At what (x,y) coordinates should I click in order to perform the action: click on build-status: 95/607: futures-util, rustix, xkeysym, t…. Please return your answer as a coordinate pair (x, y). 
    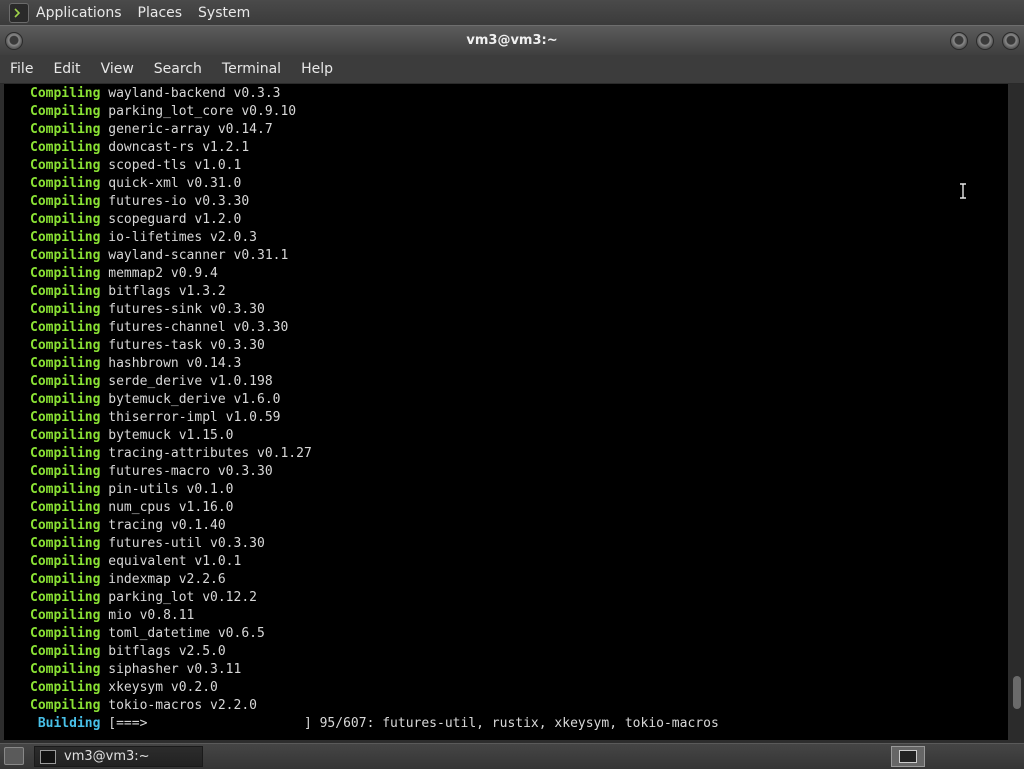
    Looking at the image, I should click on (519, 723).